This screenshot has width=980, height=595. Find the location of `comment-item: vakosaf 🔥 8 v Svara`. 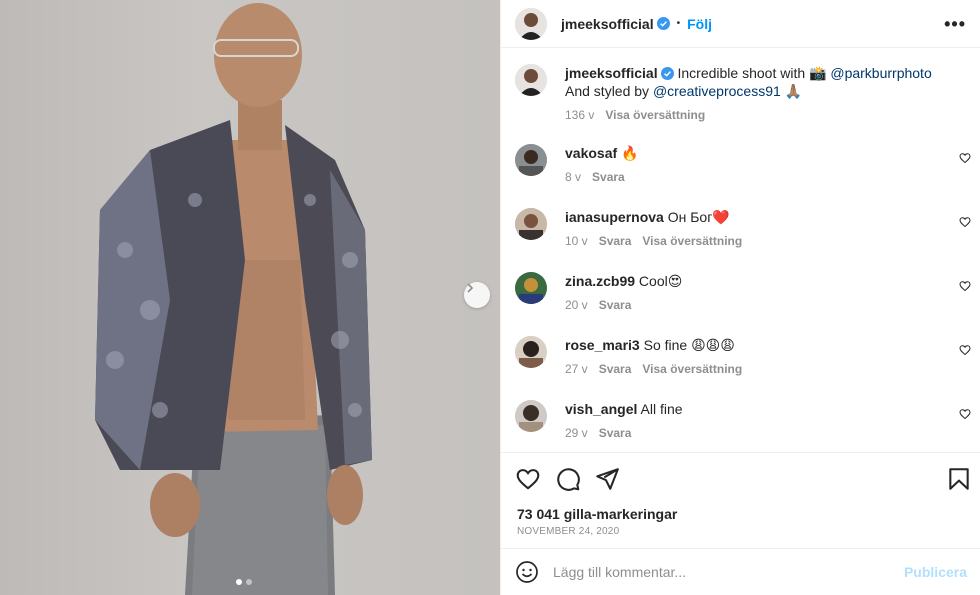

comment-item: vakosaf 🔥 8 v Svara is located at coordinates (740, 165).